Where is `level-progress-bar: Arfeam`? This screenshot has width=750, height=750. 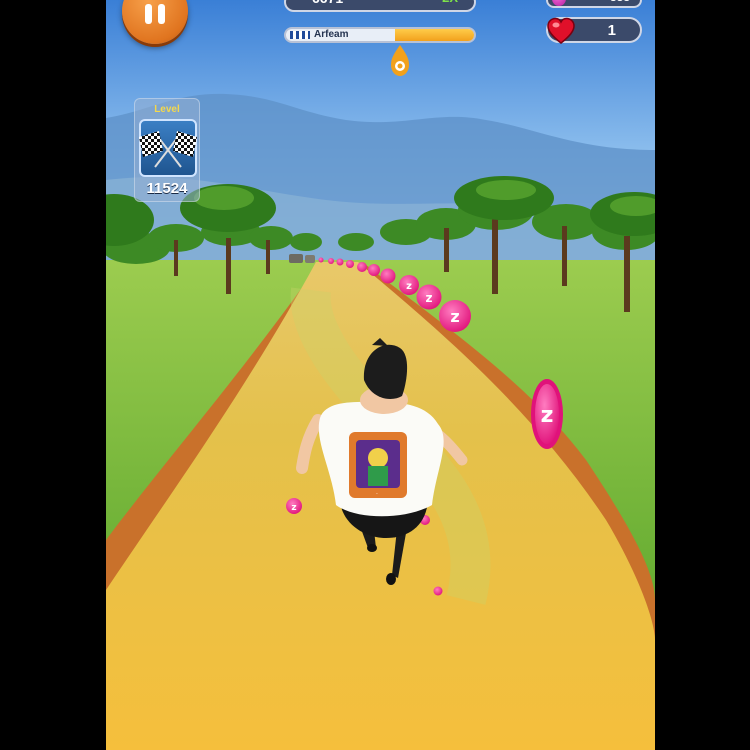
level-progress-bar: Arfeam is located at coordinates (380, 35).